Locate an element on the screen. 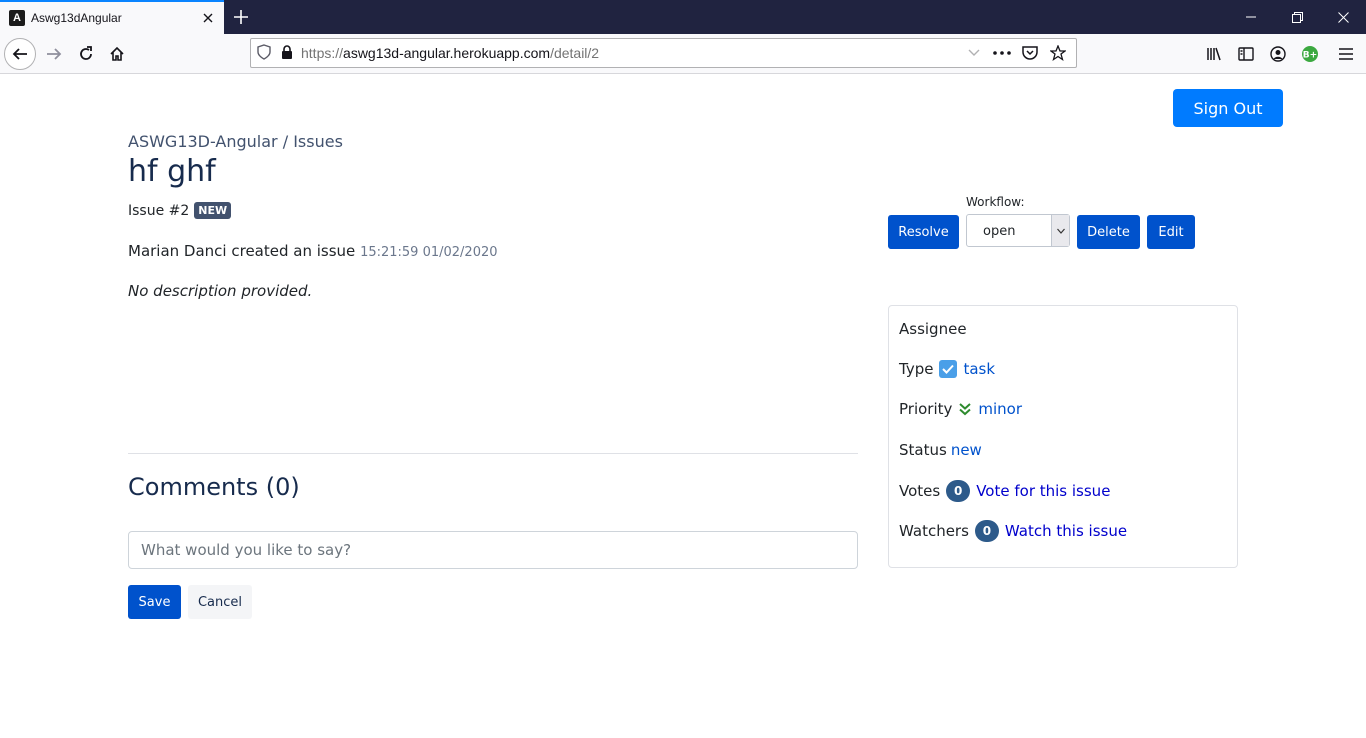 The height and width of the screenshot is (738, 1366). watch-link: Watch this issue is located at coordinates (1066, 531).